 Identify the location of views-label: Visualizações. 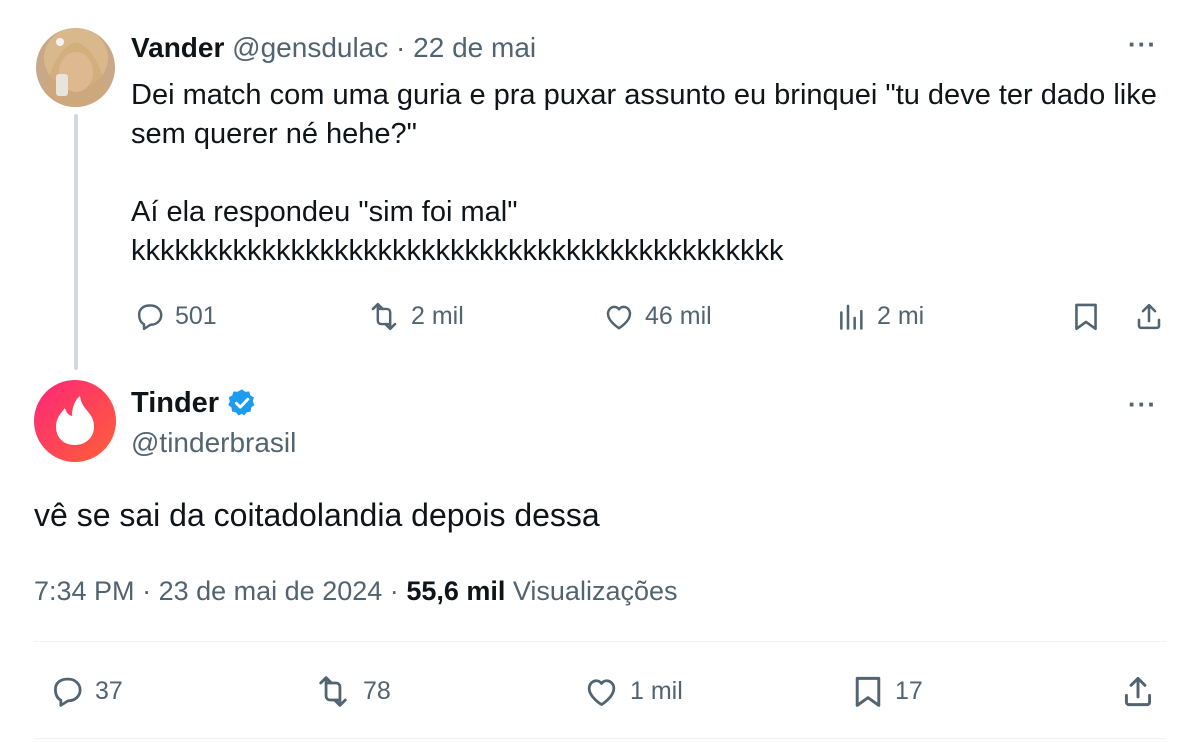
(595, 591).